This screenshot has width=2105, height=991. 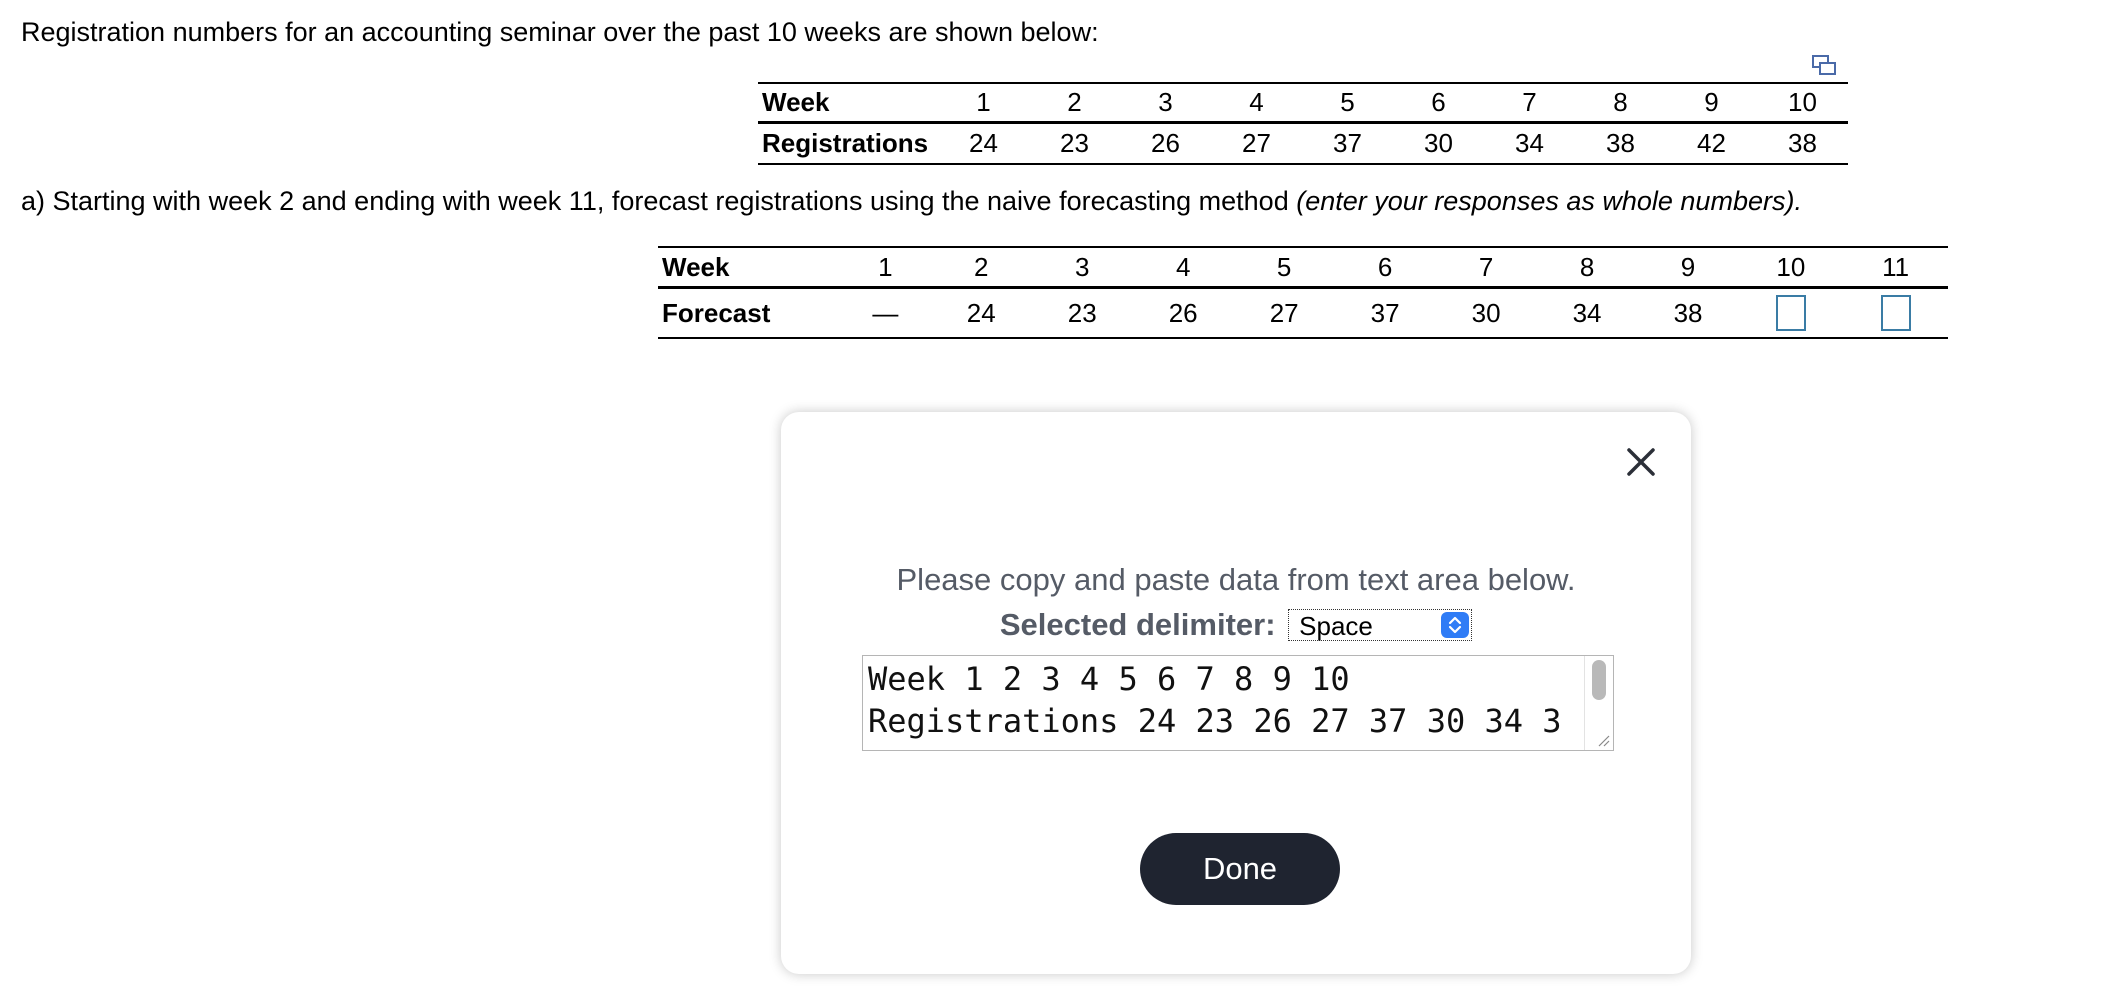 I want to click on forecast-row-label: Forecast, so click(x=716, y=312).